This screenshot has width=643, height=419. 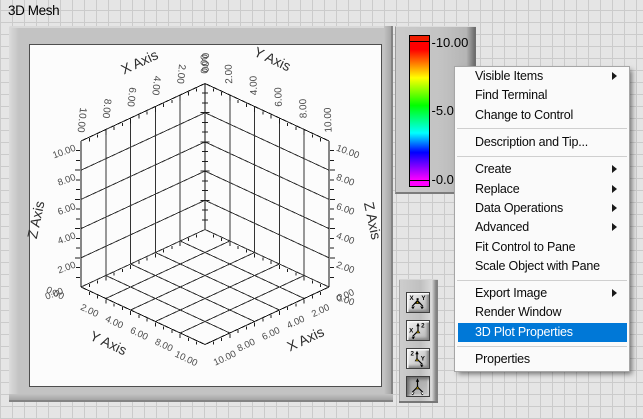 I want to click on svg-text: X Axis, so click(x=139, y=61).